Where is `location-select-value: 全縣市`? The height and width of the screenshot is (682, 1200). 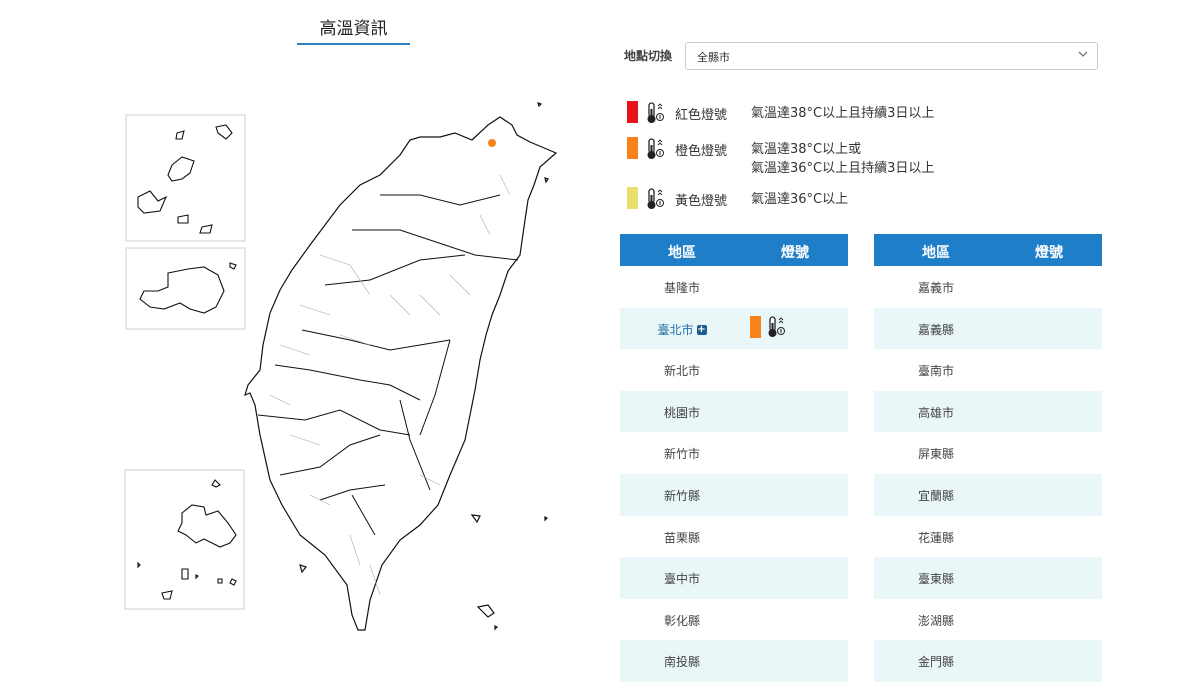
location-select-value: 全縣市 is located at coordinates (713, 57).